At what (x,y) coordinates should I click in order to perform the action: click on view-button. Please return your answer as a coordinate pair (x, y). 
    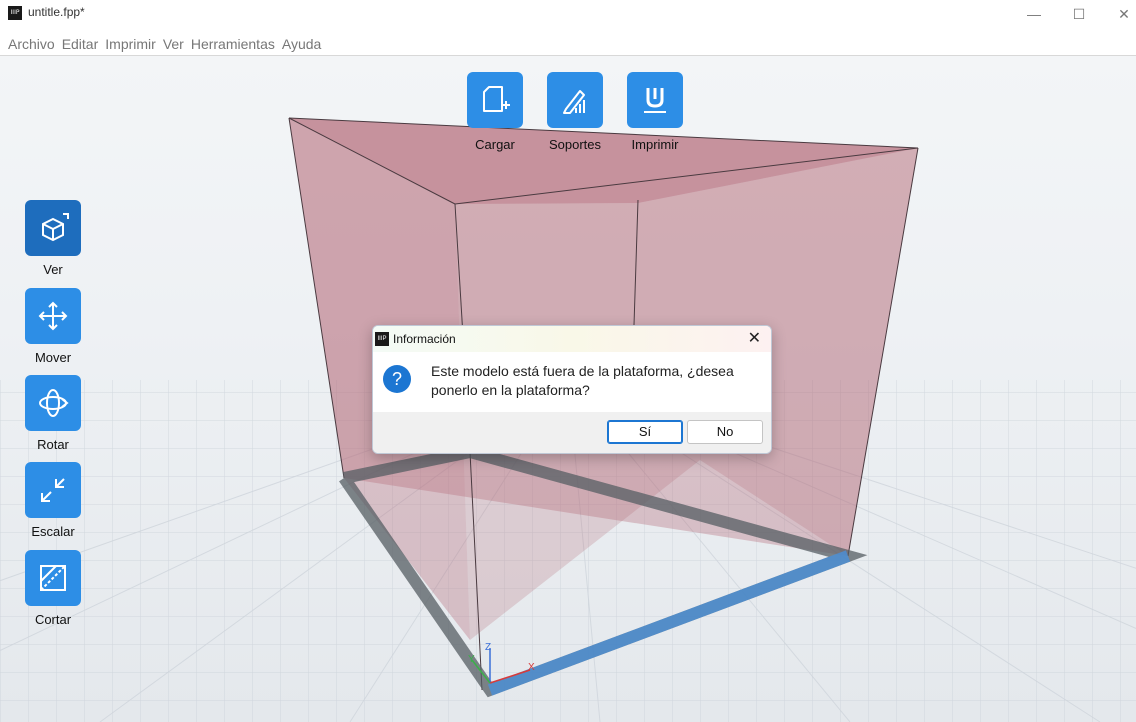
    Looking at the image, I should click on (53, 228).